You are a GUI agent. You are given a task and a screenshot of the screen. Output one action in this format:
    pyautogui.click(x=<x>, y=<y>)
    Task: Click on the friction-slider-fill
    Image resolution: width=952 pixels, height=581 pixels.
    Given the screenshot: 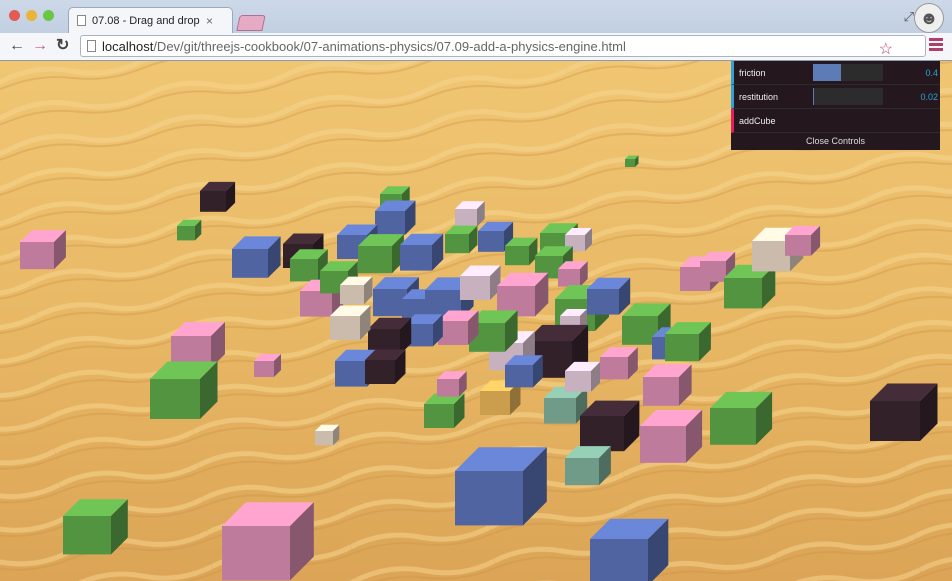 What is the action you would take?
    pyautogui.click(x=827, y=72)
    